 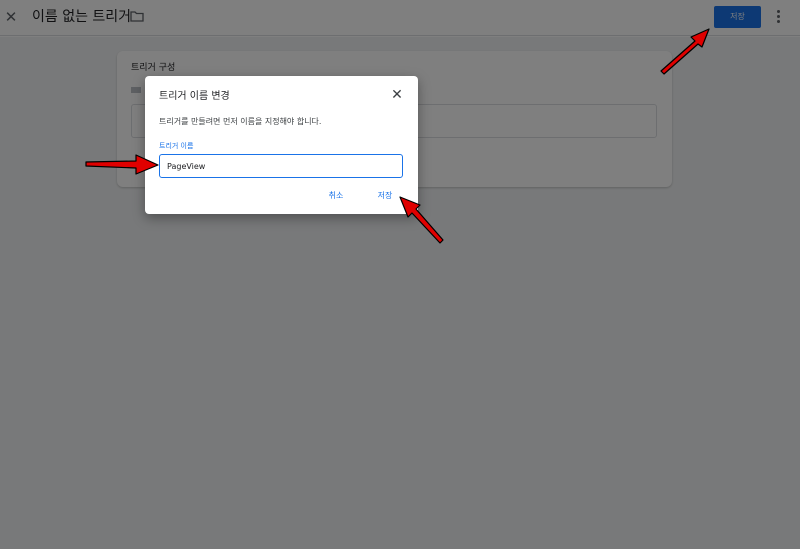 I want to click on annotation-arrow-top-right, so click(x=685, y=51).